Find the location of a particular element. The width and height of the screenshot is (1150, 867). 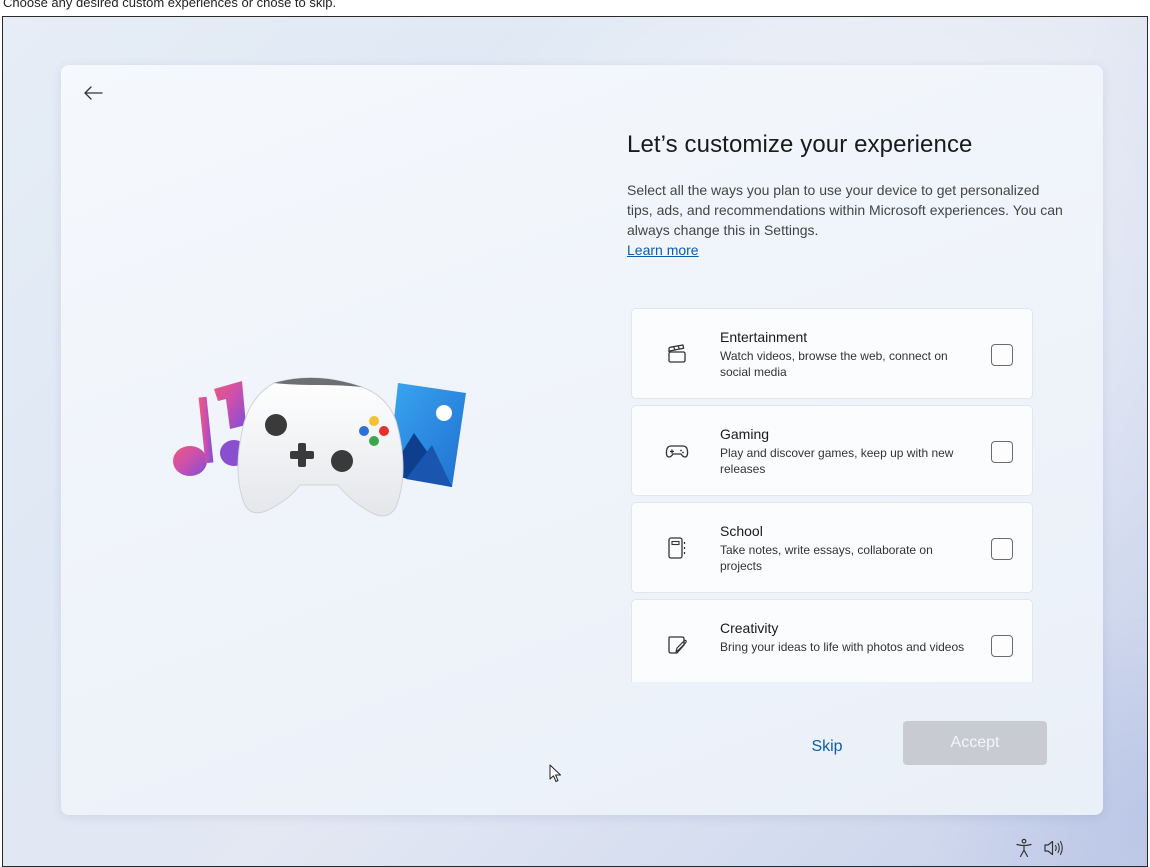

option-title: School is located at coordinates (741, 531).